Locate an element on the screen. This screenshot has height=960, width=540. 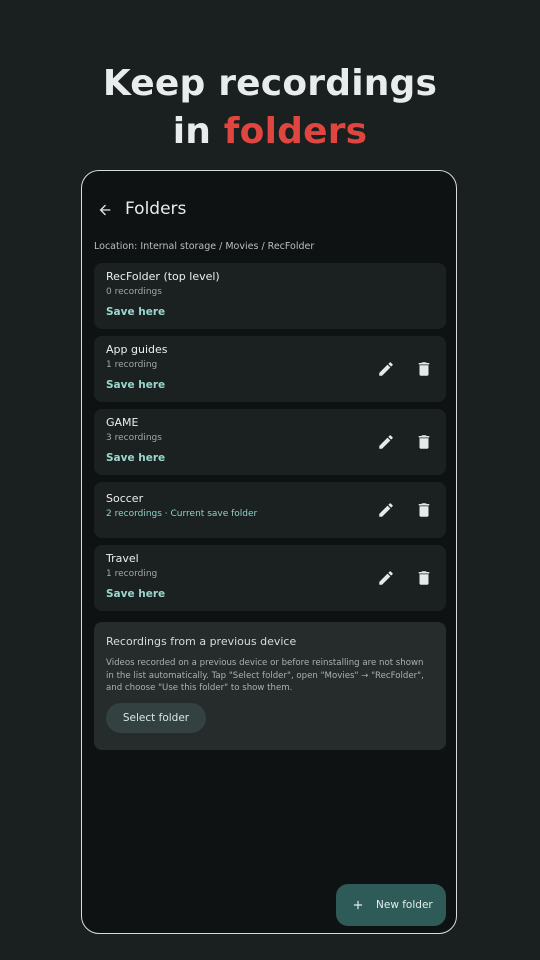
select-folder-button: Select folder is located at coordinates (156, 717).